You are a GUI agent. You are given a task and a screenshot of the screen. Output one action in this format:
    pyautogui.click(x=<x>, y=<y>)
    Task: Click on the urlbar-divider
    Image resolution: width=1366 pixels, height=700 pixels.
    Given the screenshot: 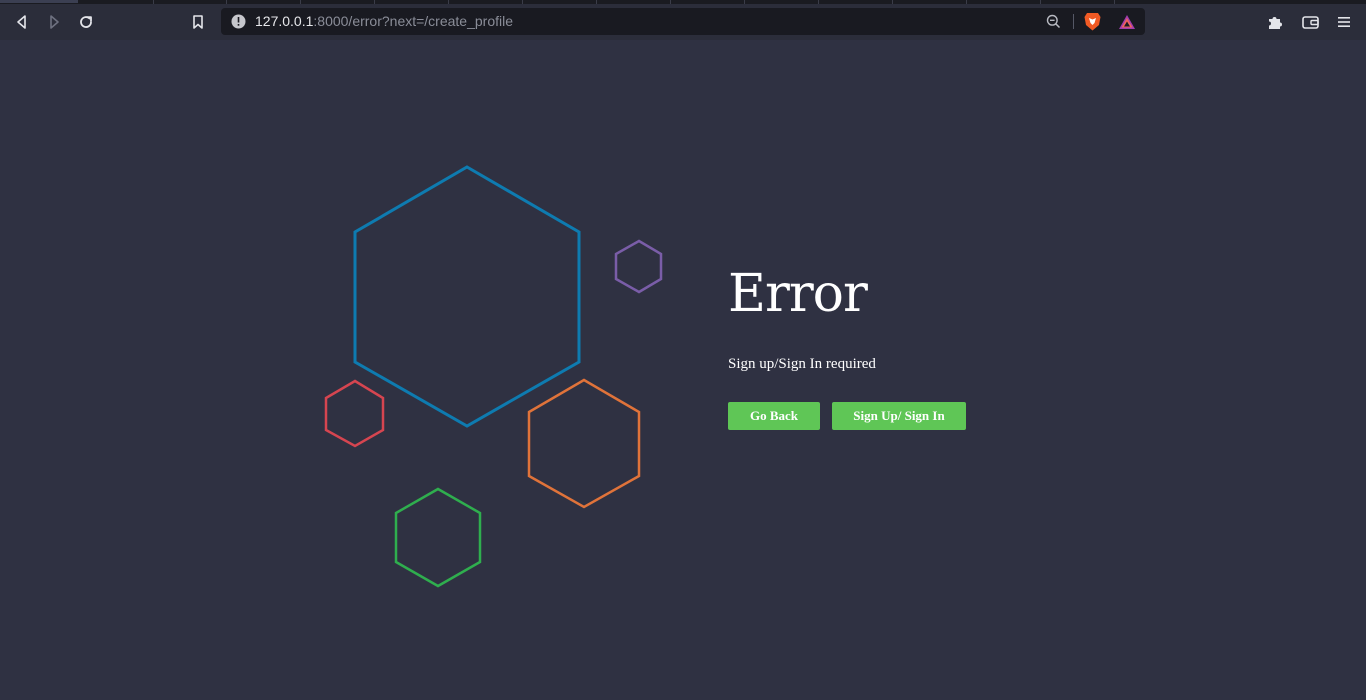 What is the action you would take?
    pyautogui.click(x=1073, y=21)
    